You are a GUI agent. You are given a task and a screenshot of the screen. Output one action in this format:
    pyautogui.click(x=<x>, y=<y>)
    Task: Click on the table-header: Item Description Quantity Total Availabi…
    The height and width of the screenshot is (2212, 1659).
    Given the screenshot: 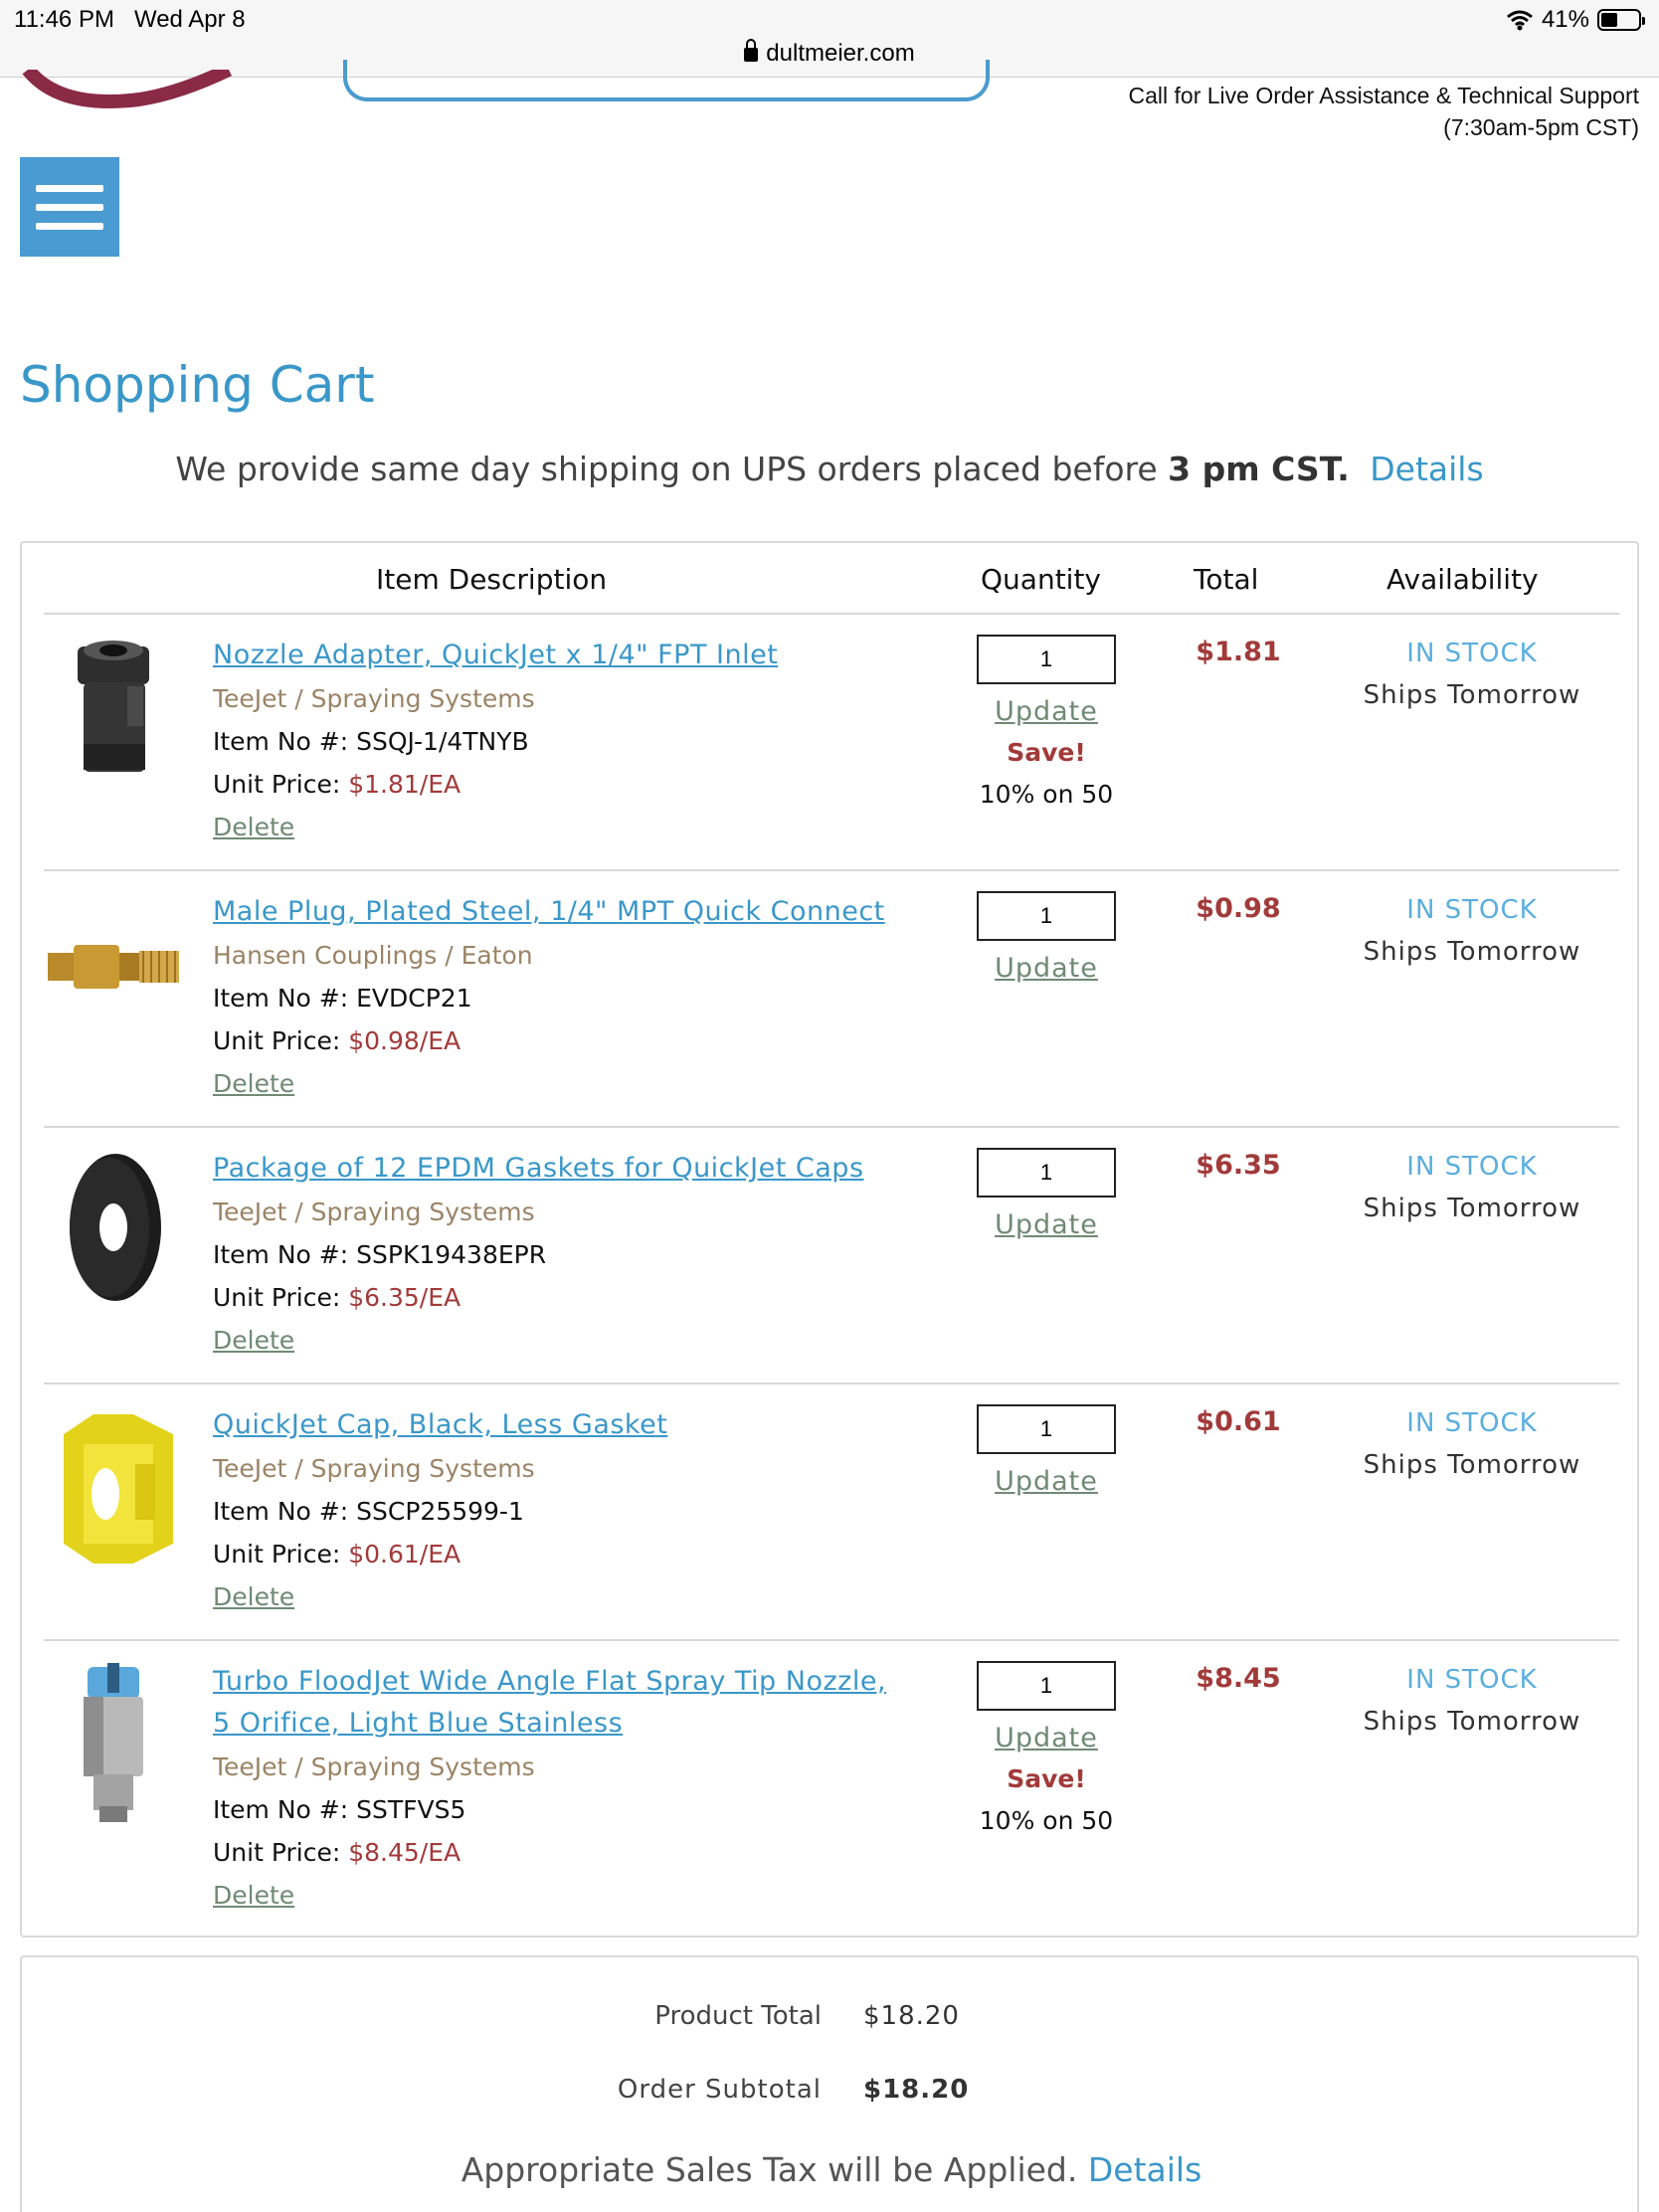 What is the action you would take?
    pyautogui.click(x=831, y=579)
    